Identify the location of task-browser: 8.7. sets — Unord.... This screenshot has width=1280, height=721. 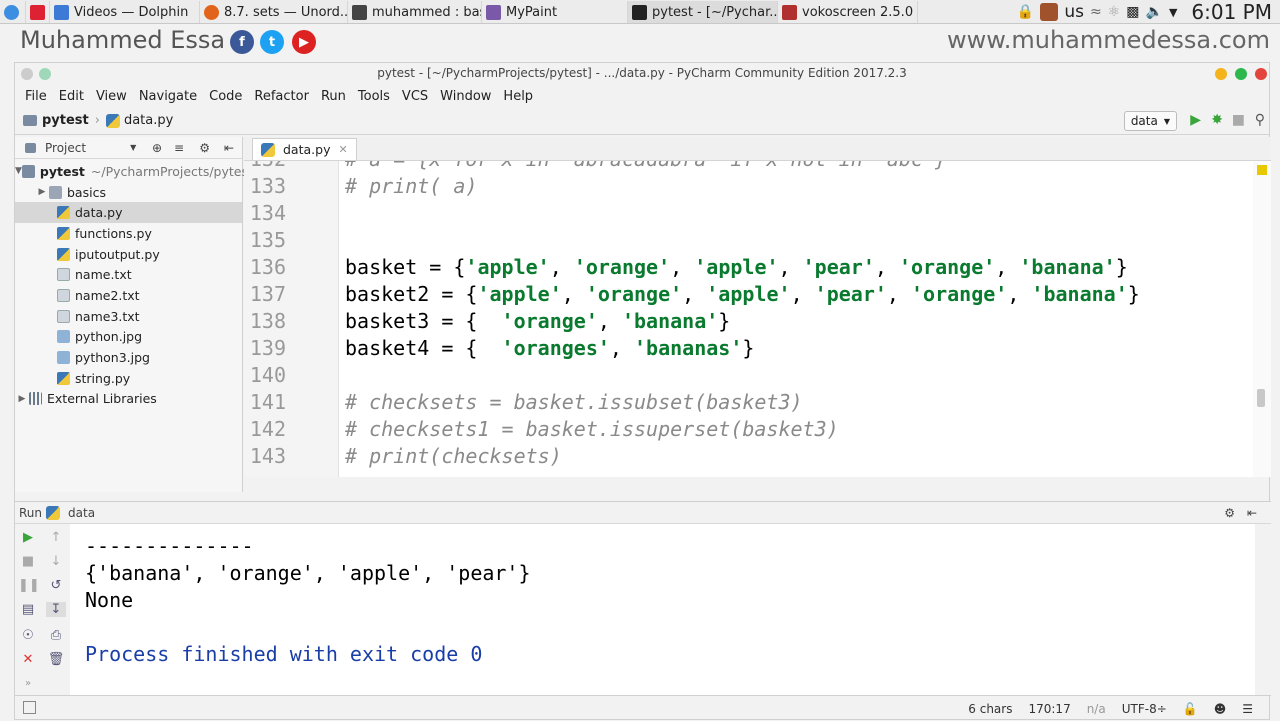
(274, 12).